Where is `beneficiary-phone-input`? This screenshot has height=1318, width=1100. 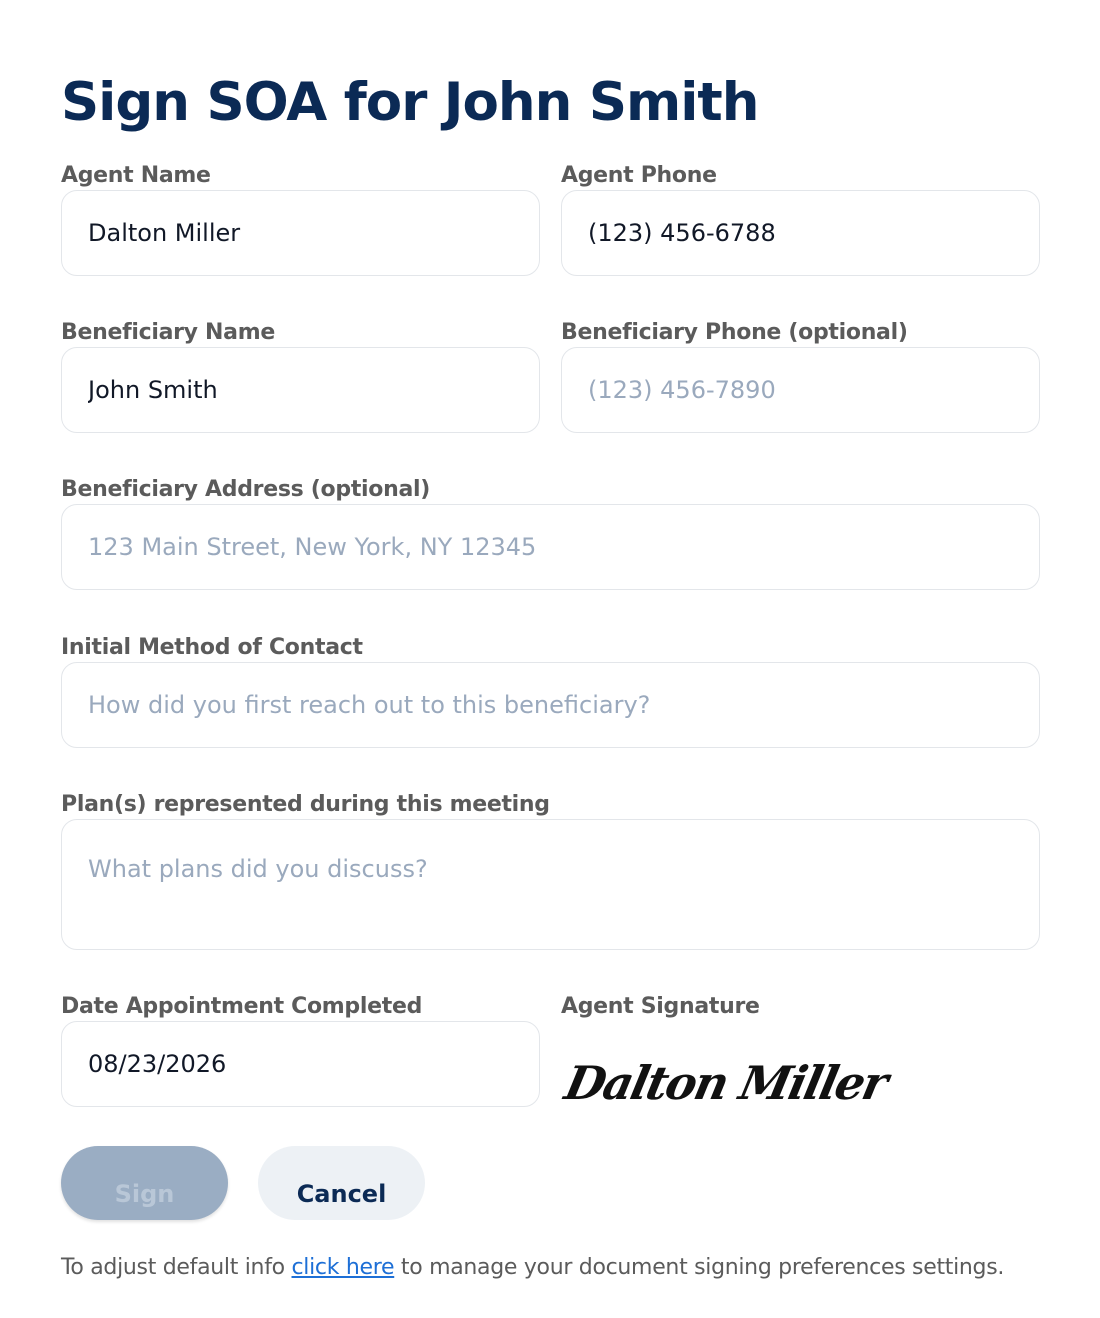
beneficiary-phone-input is located at coordinates (800, 390).